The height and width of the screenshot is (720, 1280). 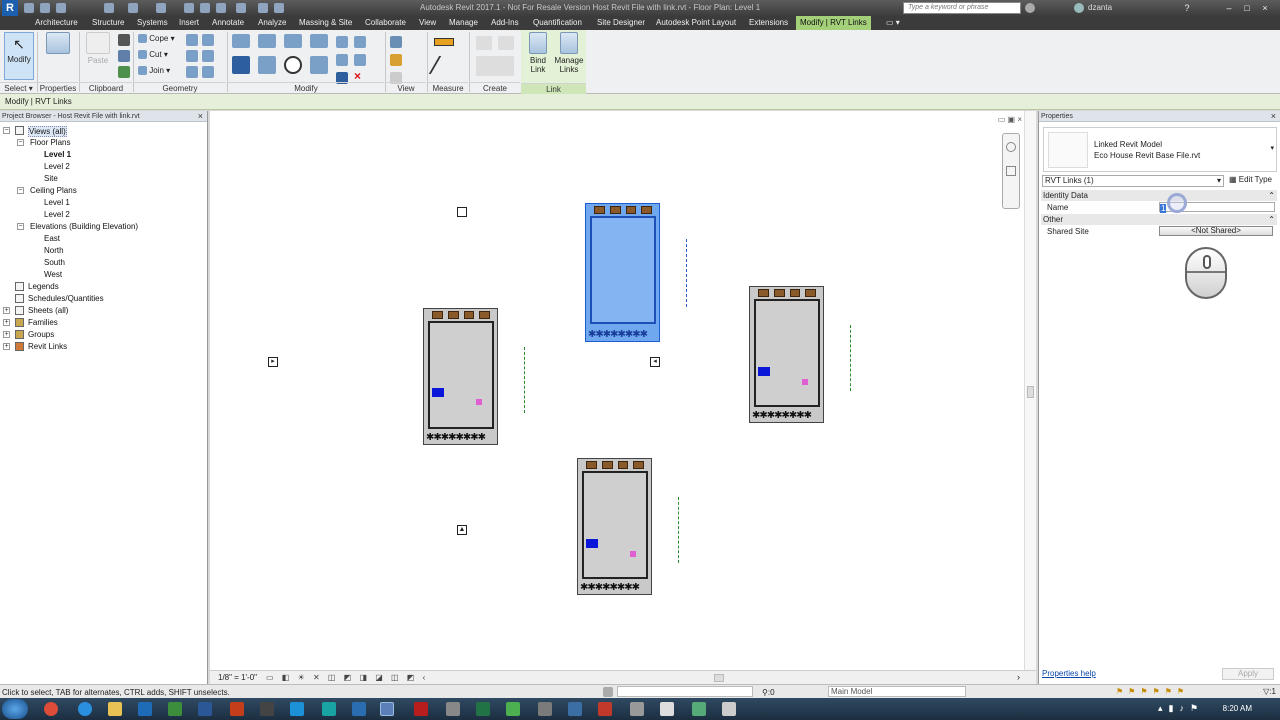 I want to click on user-icon, so click(x=1079, y=8).